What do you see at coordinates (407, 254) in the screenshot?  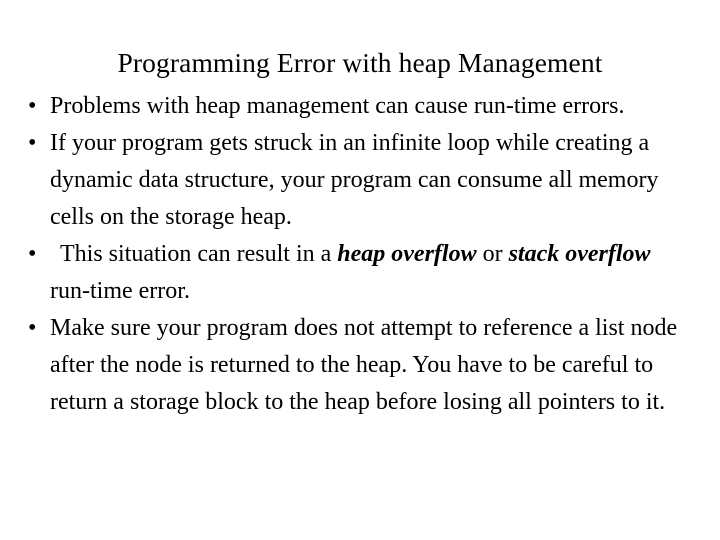 I see `emphasized-term: heap overflow` at bounding box center [407, 254].